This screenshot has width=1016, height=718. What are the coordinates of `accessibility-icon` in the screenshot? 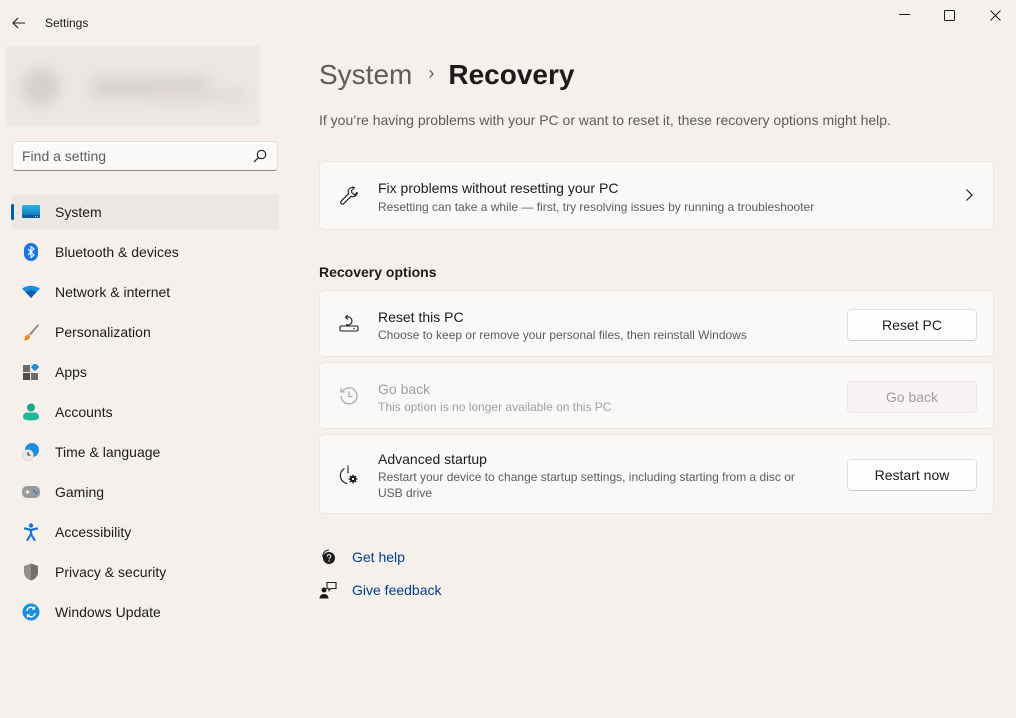 It's located at (31, 532).